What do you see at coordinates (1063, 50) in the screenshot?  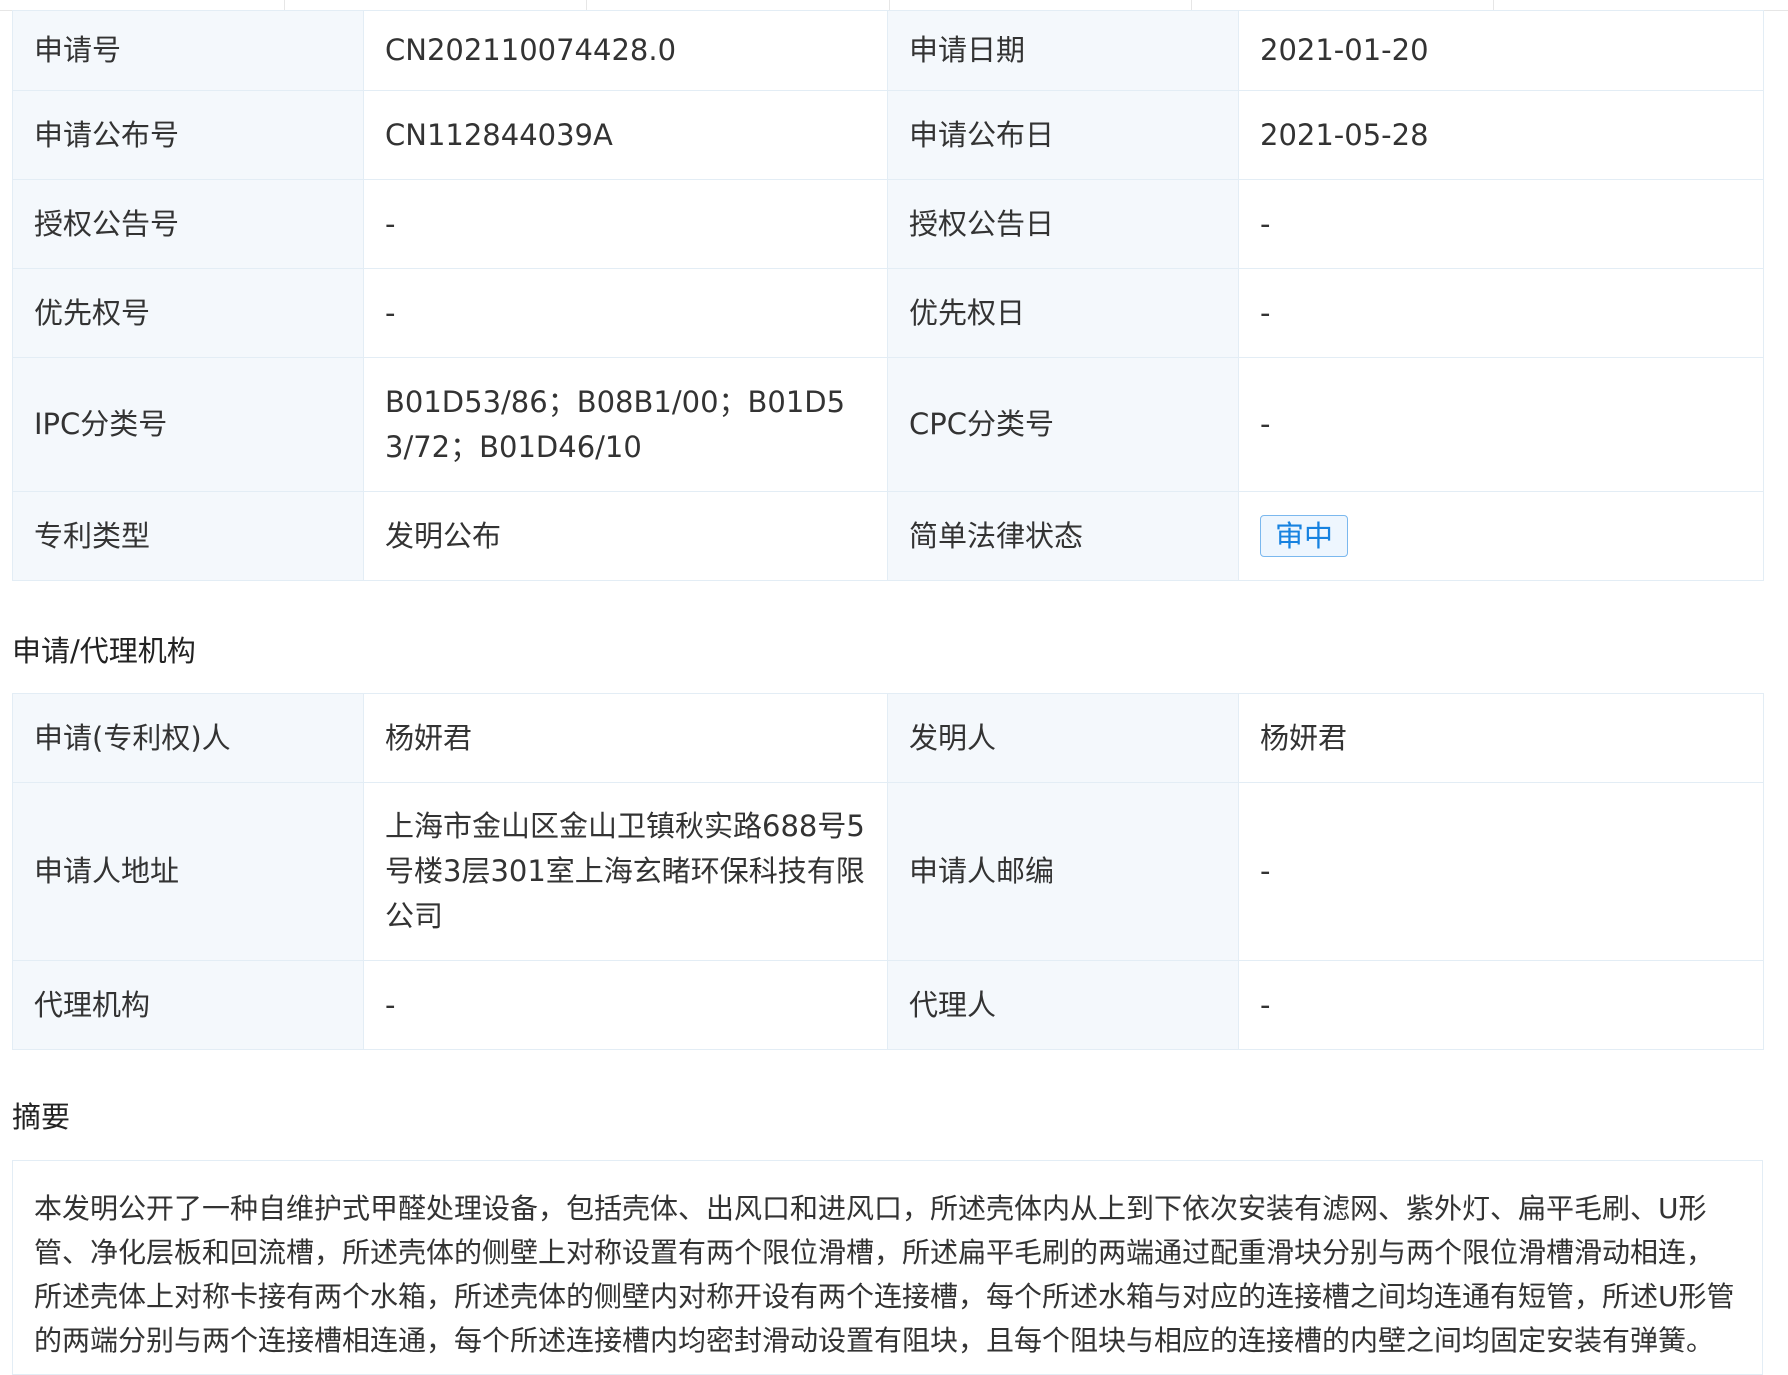 I see `application-date-label: 申请日期` at bounding box center [1063, 50].